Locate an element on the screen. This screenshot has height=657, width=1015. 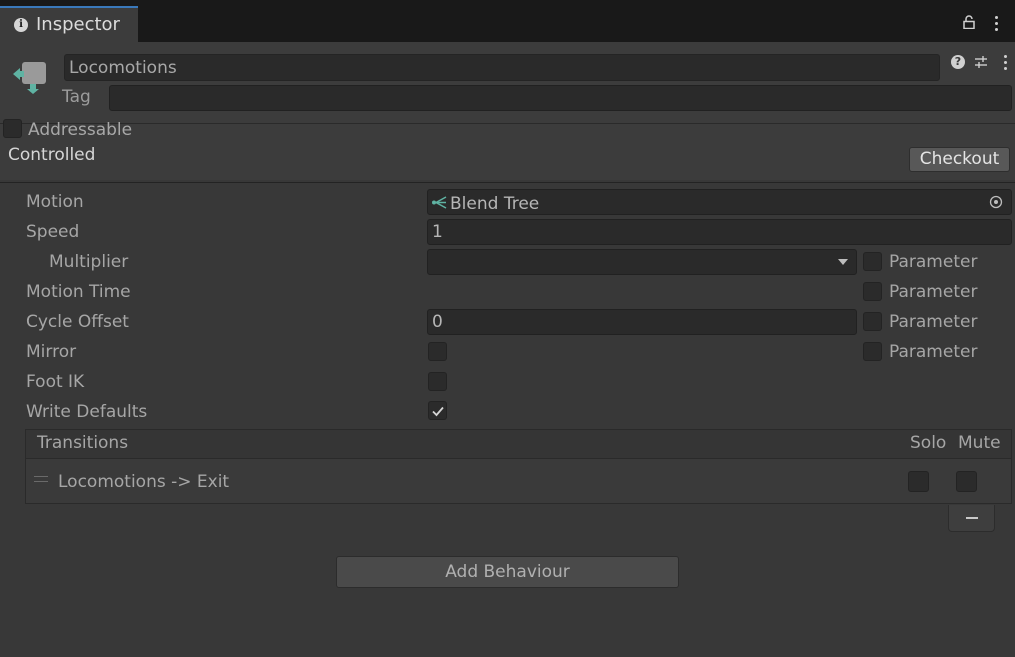
chevron-down-icon is located at coordinates (843, 262).